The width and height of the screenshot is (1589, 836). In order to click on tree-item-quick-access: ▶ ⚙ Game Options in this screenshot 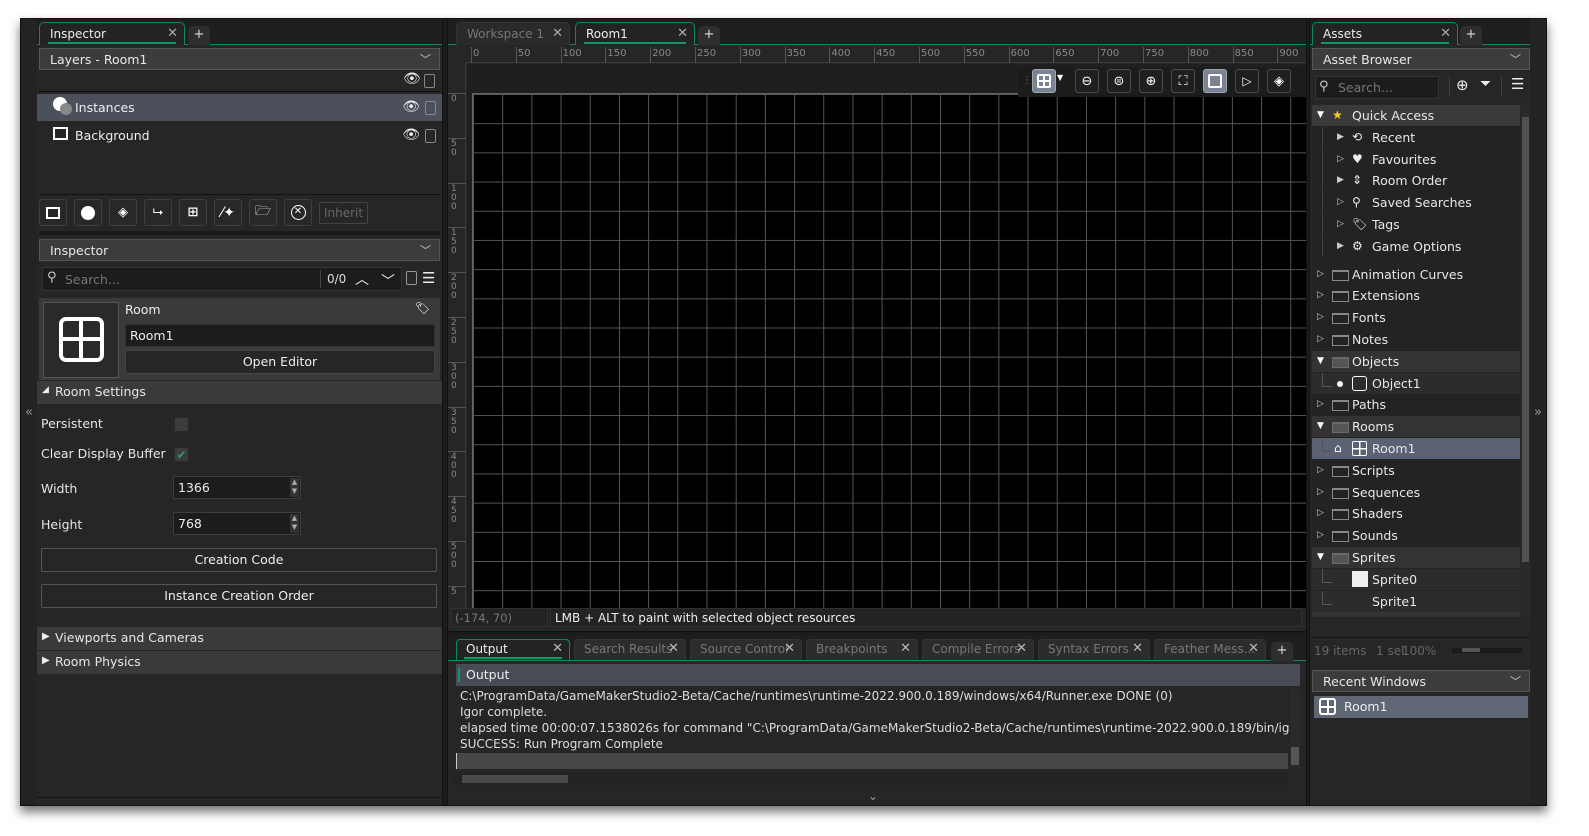, I will do `click(1416, 246)`.